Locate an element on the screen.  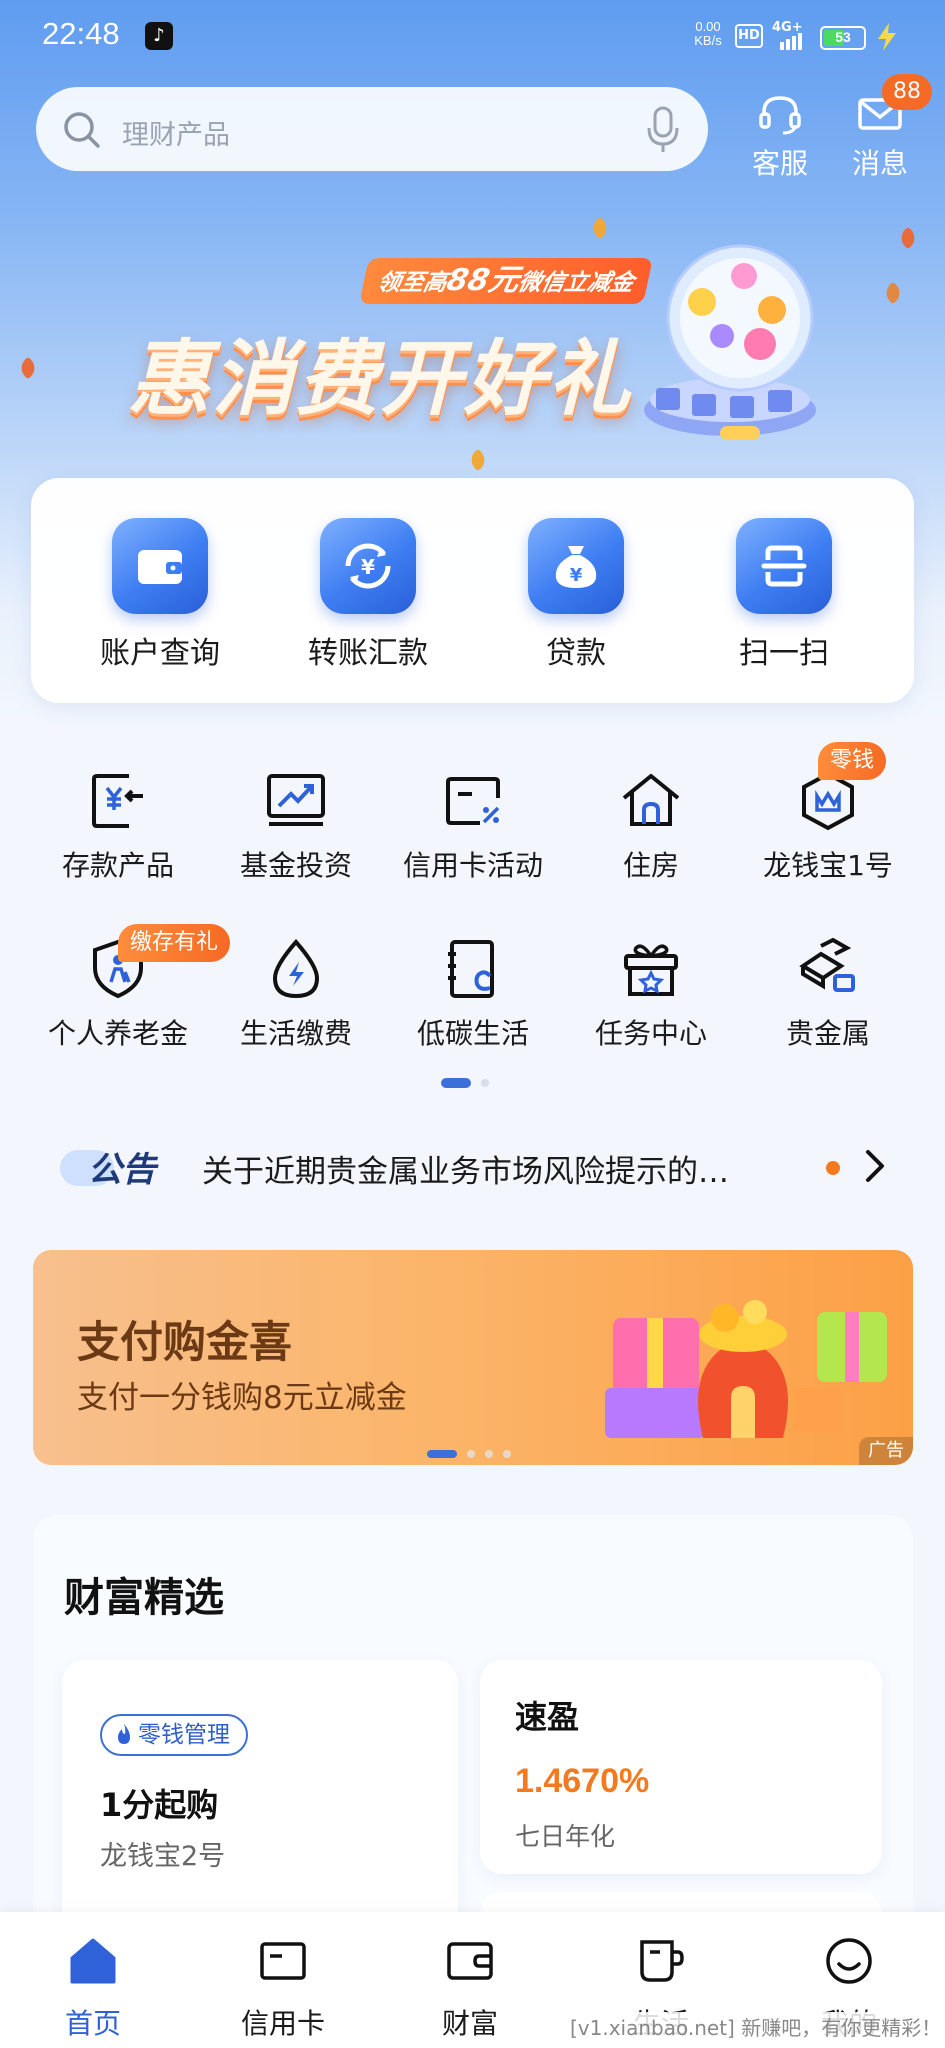
grid-label: 低碳生活 is located at coordinates (472, 1033).